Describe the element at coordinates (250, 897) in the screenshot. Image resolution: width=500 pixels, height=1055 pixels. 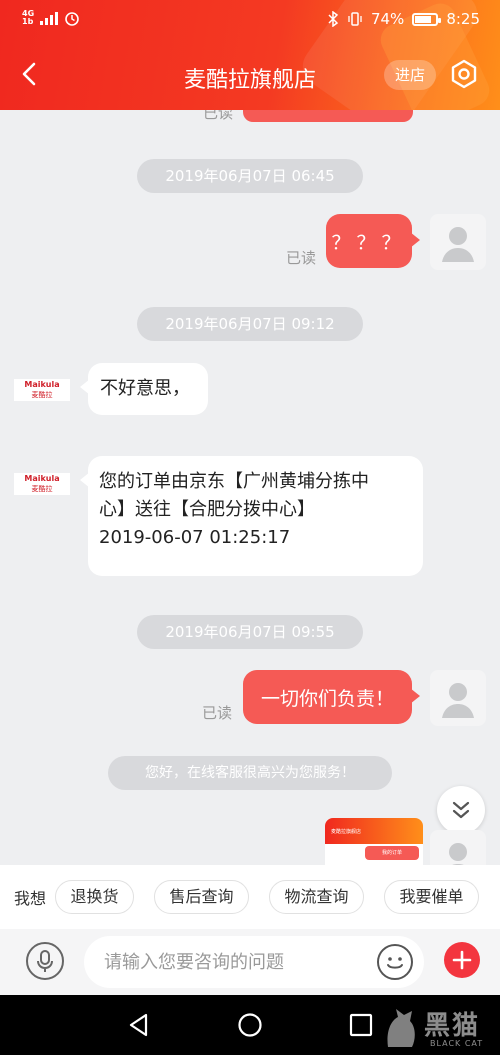
I see `quick-reply-bar: 我想 退换货 售后查询 物流查询 我要催单` at that location.